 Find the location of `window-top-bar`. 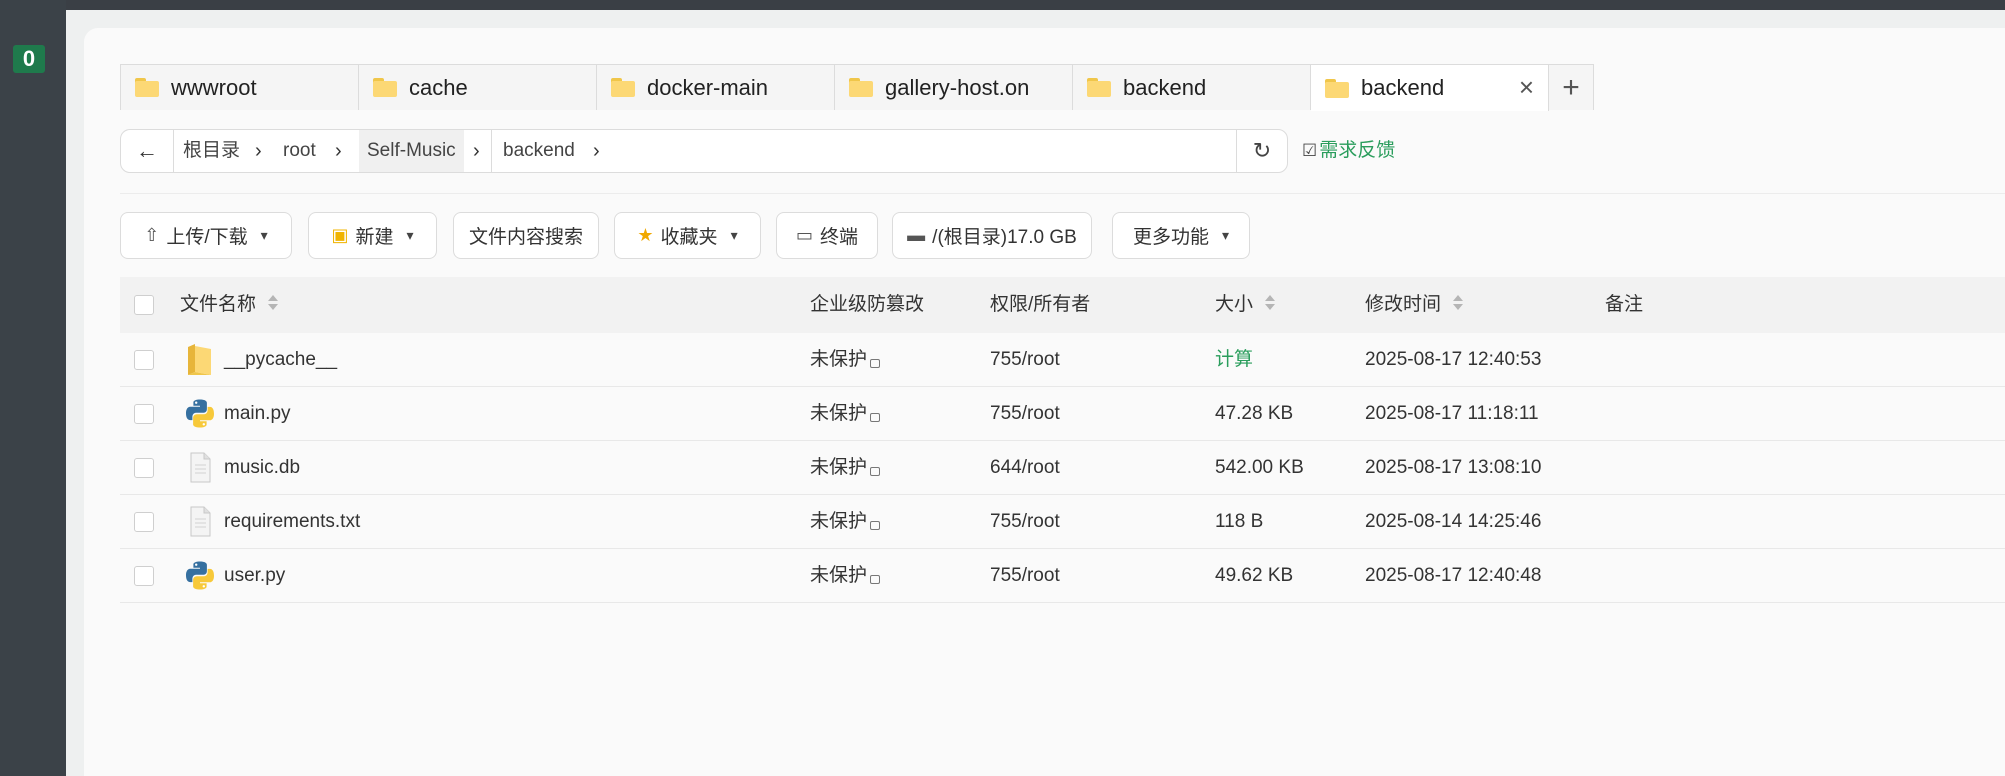

window-top-bar is located at coordinates (1002, 5).